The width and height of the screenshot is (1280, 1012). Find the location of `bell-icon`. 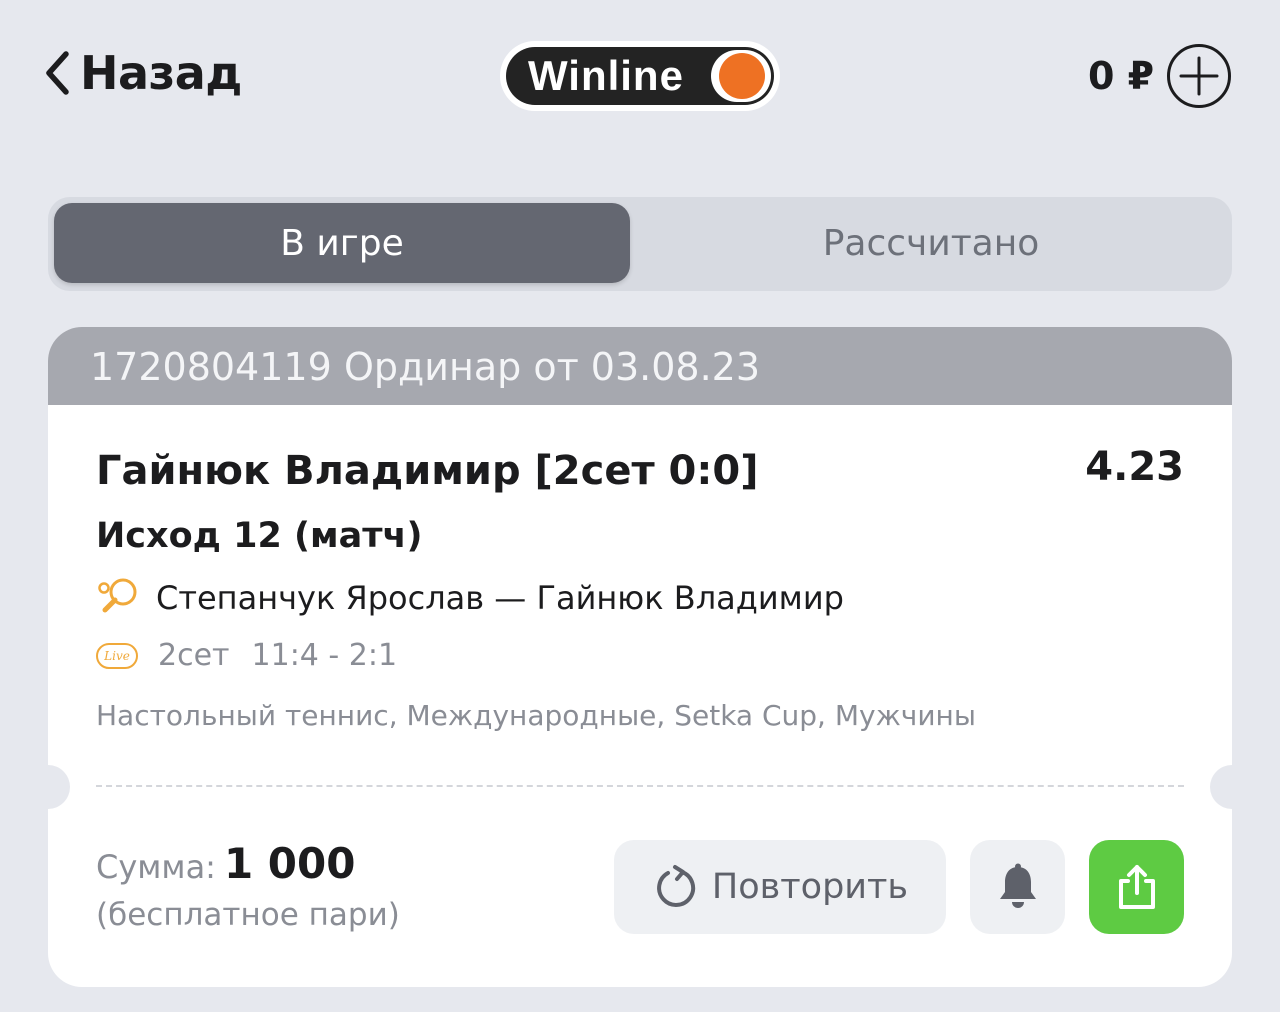

bell-icon is located at coordinates (1017, 885).